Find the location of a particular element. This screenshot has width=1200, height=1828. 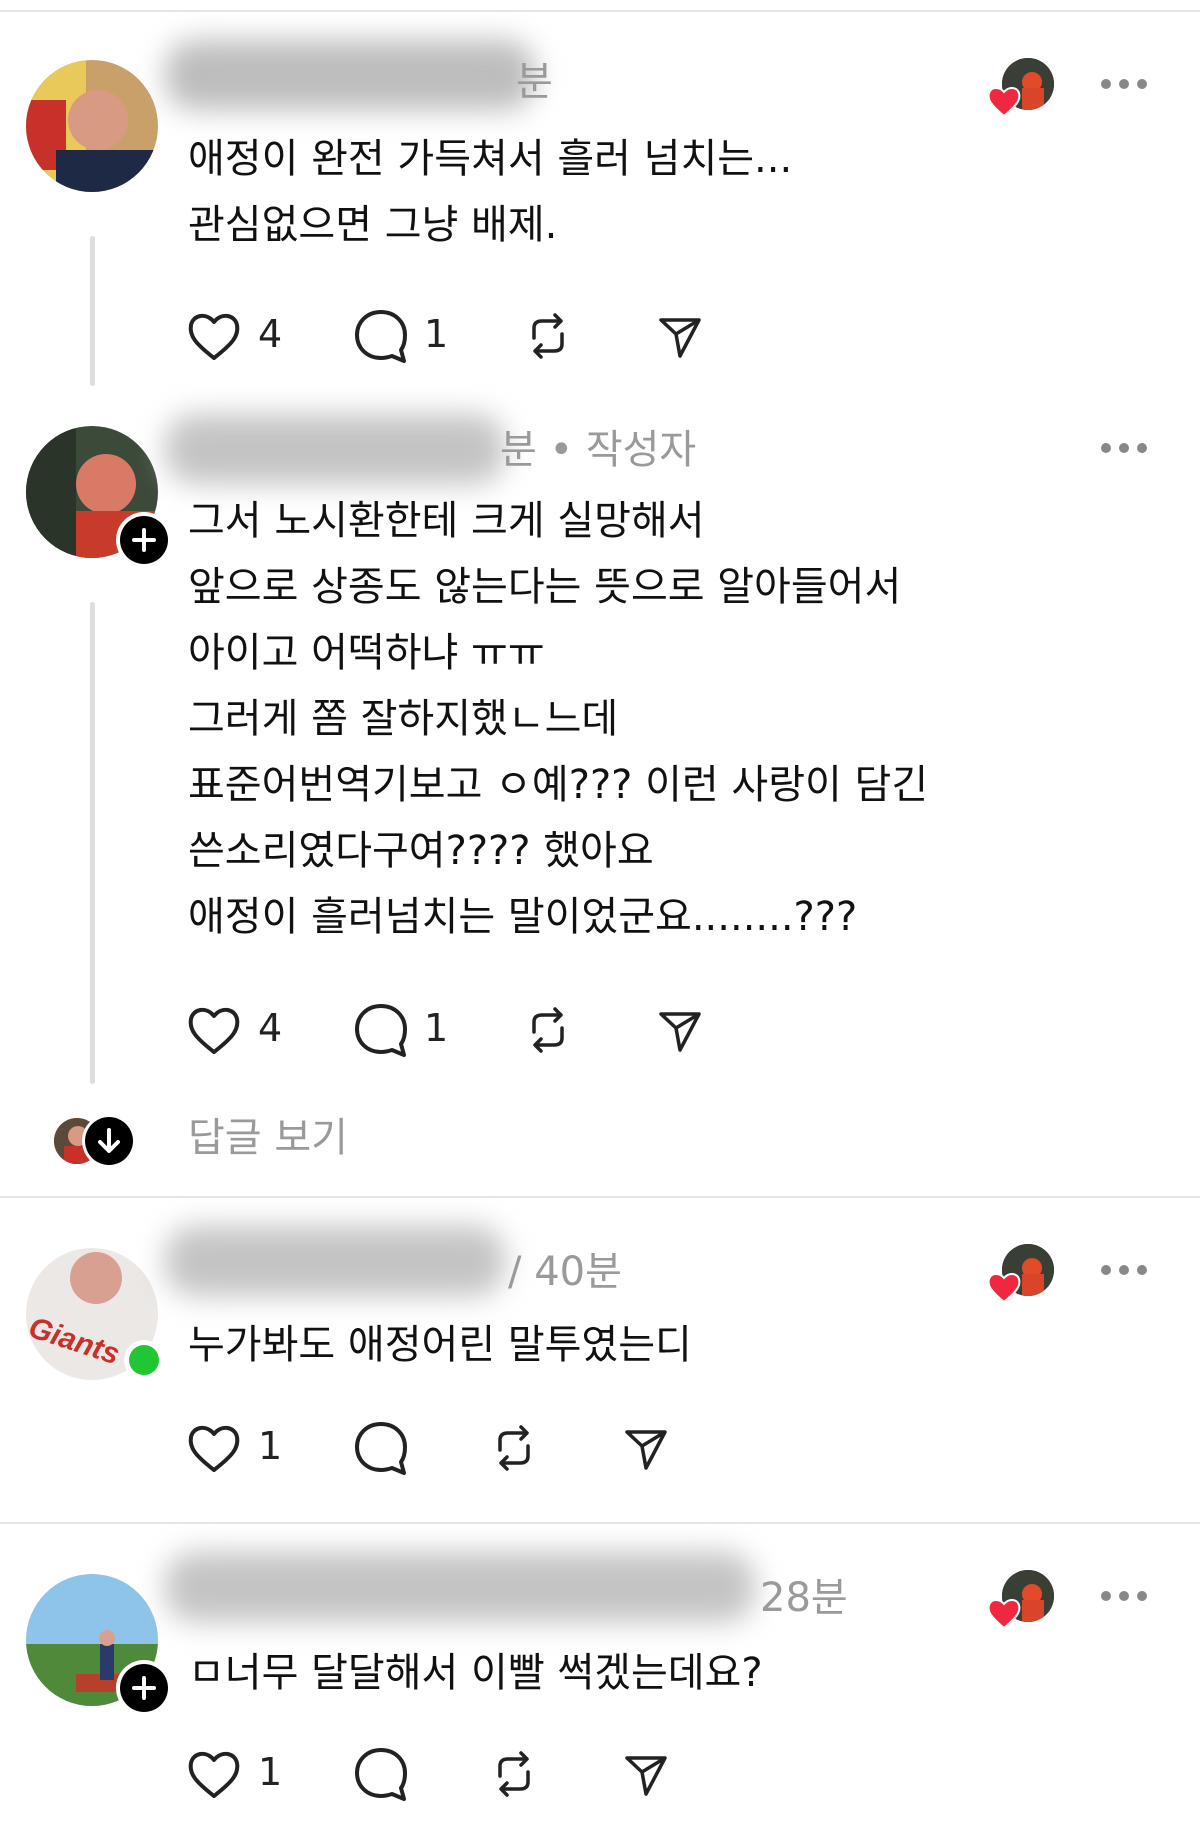

view-replies-button is located at coordinates (109, 1141).